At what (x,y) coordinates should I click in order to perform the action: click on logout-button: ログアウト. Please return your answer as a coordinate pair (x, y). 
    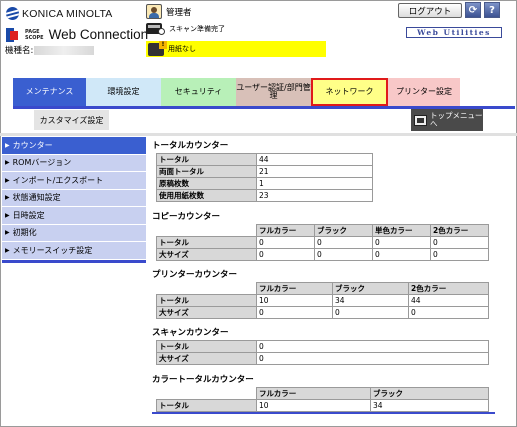
    Looking at the image, I should click on (430, 10).